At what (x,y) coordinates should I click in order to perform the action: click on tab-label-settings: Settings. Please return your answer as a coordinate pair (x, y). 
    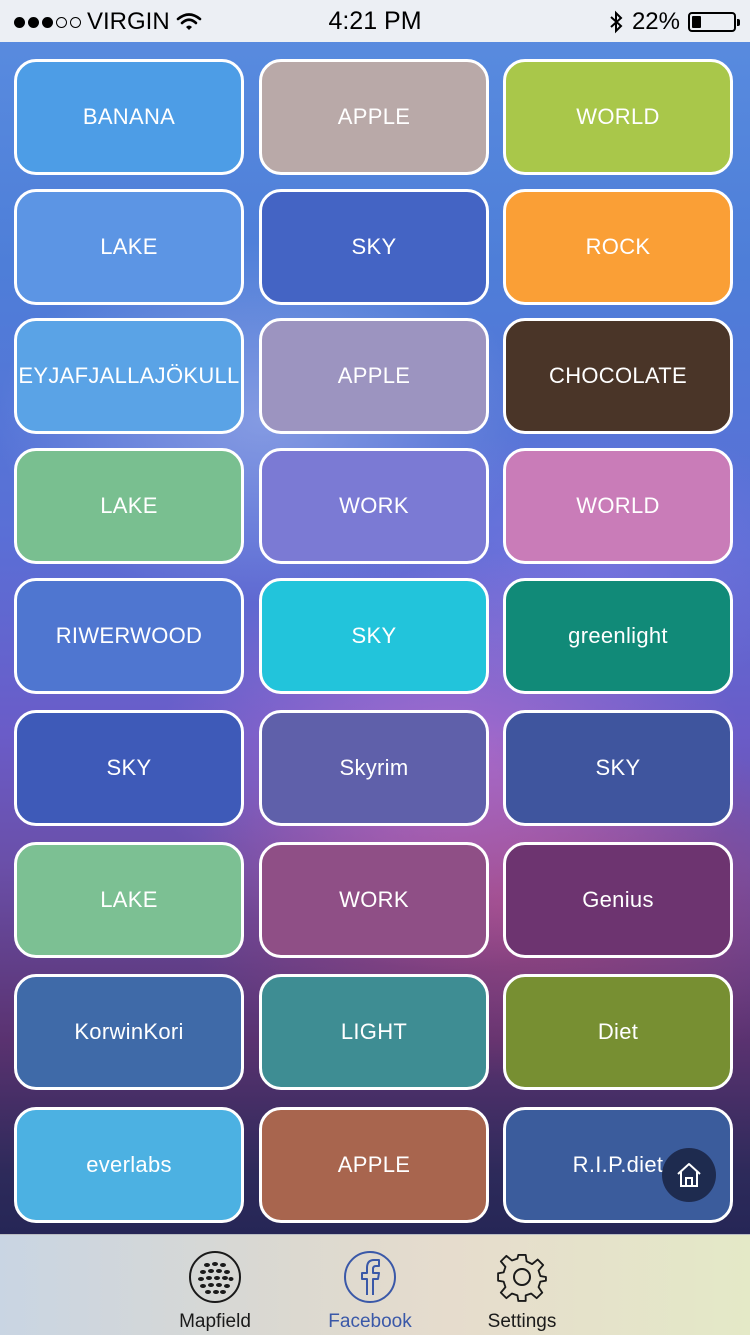
    Looking at the image, I should click on (522, 1321).